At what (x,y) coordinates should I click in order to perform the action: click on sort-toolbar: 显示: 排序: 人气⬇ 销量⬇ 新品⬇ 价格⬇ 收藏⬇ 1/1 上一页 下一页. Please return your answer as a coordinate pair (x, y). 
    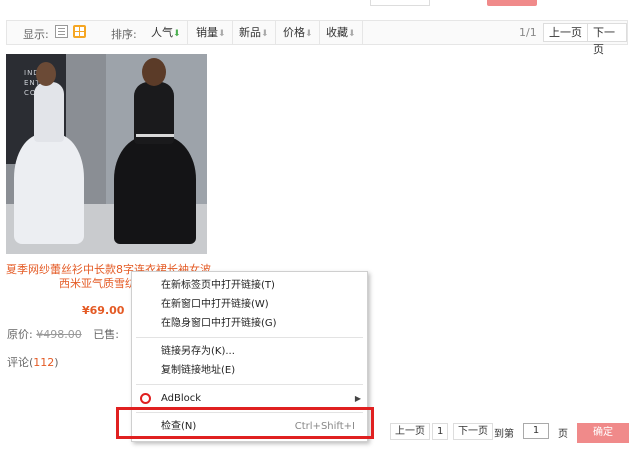
    Looking at the image, I should click on (317, 38).